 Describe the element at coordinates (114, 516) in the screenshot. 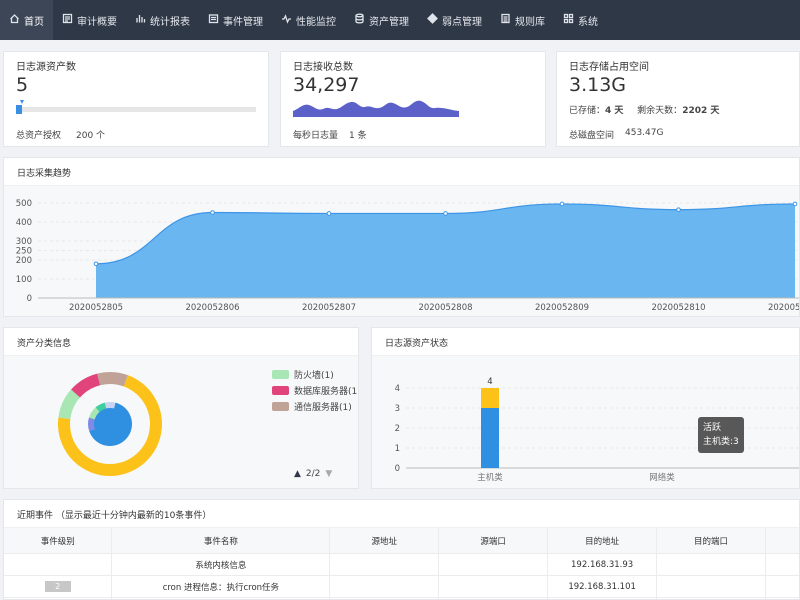

I see `section-title: 近期事件 （显示最近十分钟内最新的10条事件）` at that location.